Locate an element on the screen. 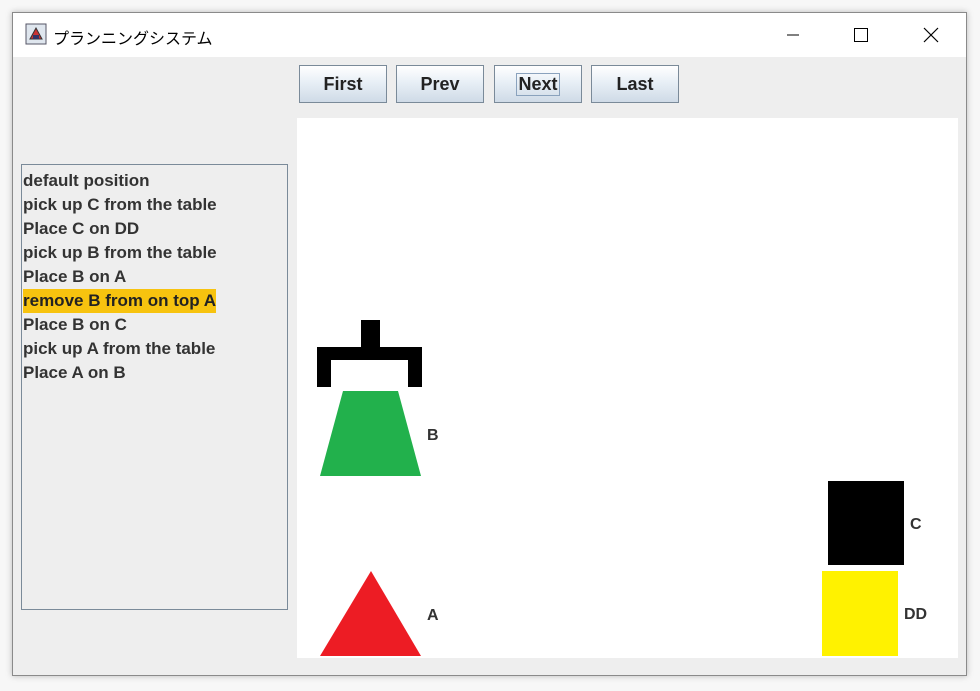  close-button is located at coordinates (931, 35).